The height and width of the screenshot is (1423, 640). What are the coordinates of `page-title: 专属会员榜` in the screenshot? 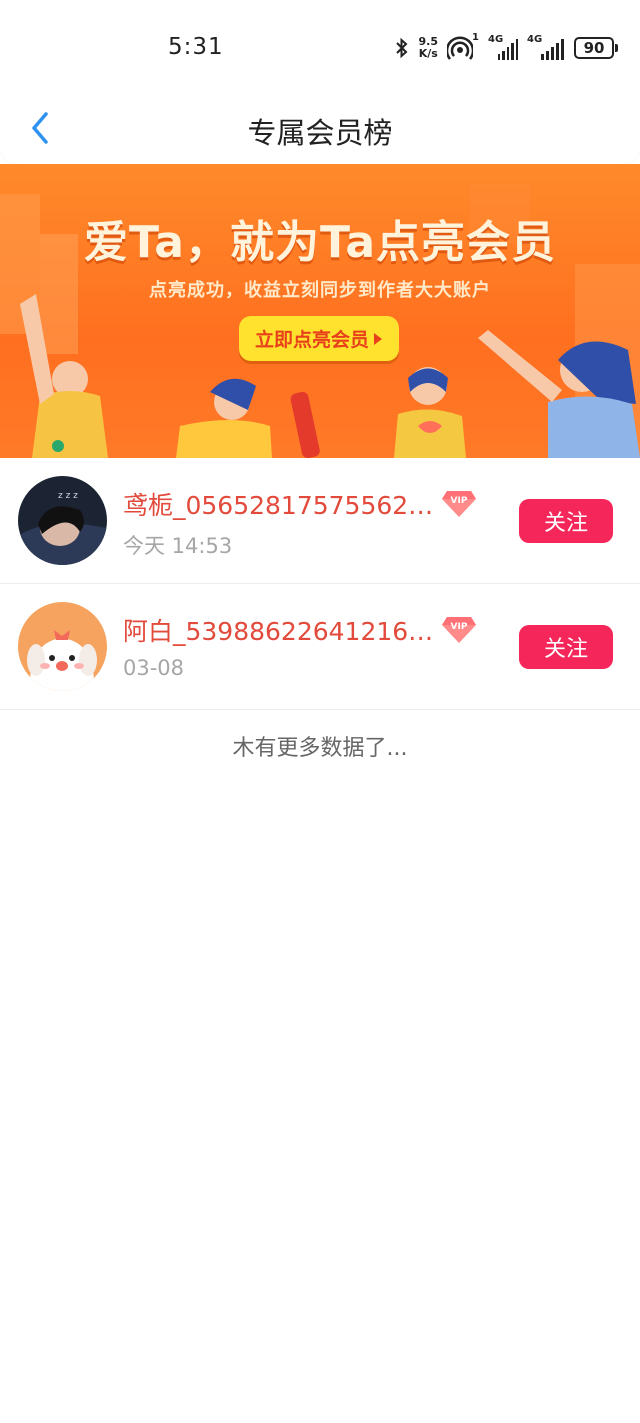 It's located at (320, 133).